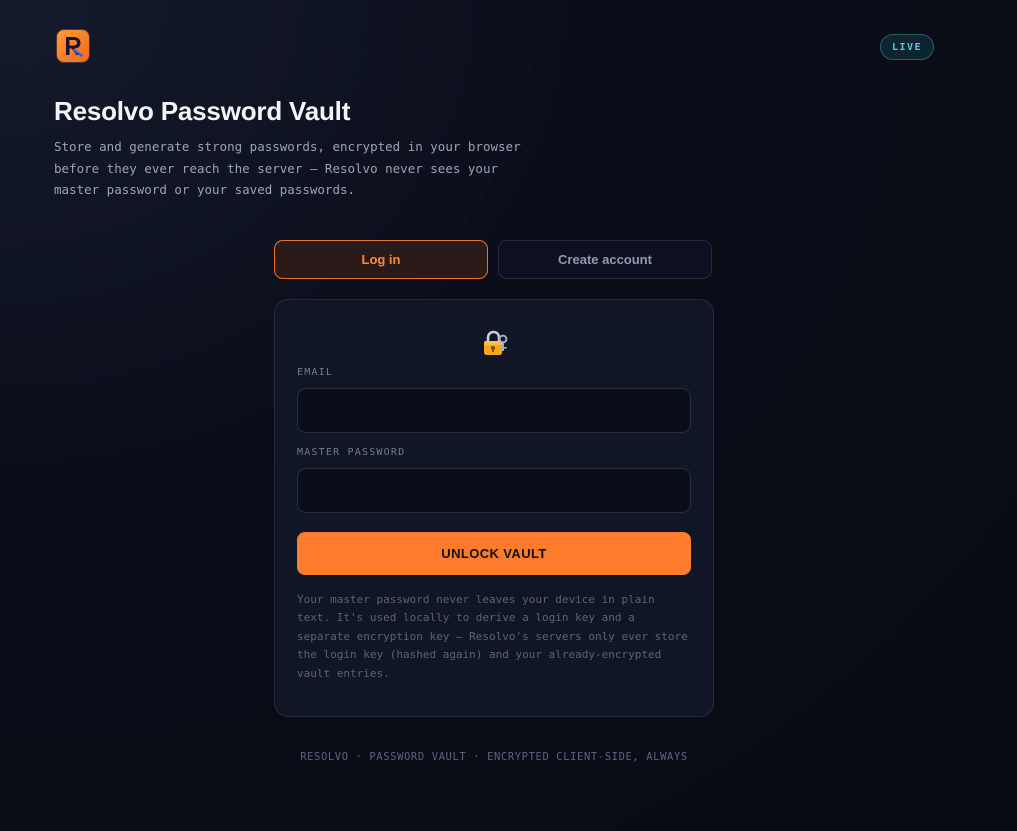  What do you see at coordinates (494, 410) in the screenshot?
I see `email-field` at bounding box center [494, 410].